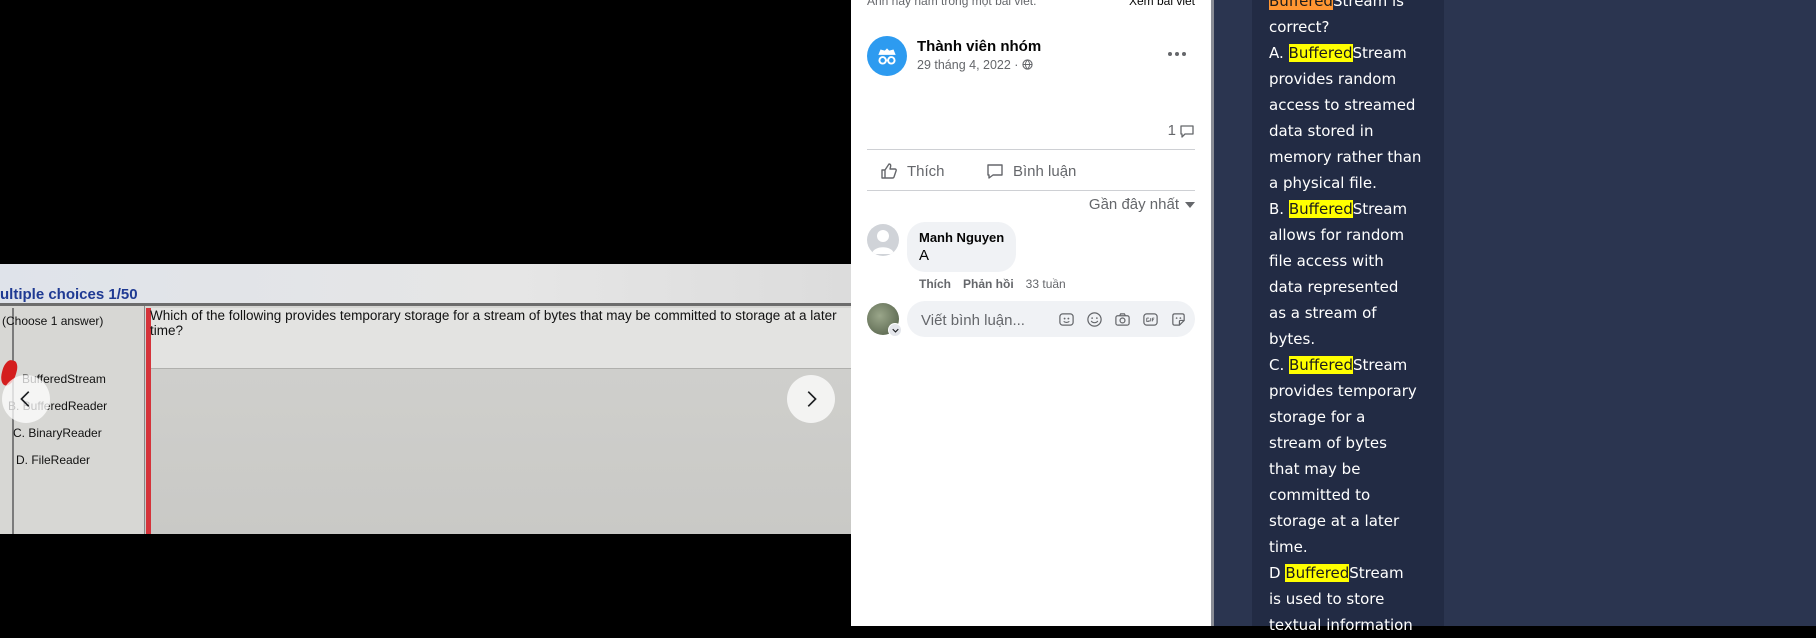 The height and width of the screenshot is (638, 1816). Describe the element at coordinates (1343, 391) in the screenshot. I see `quiz-line: provides temporary` at that location.